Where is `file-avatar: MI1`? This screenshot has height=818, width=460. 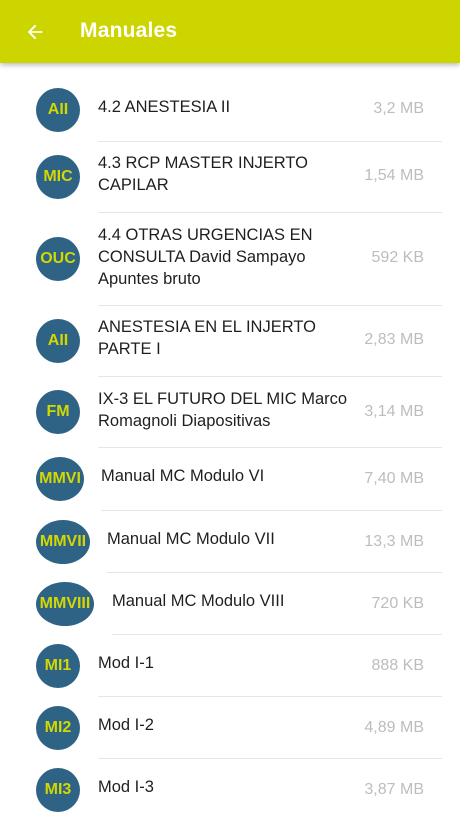 file-avatar: MI1 is located at coordinates (58, 666).